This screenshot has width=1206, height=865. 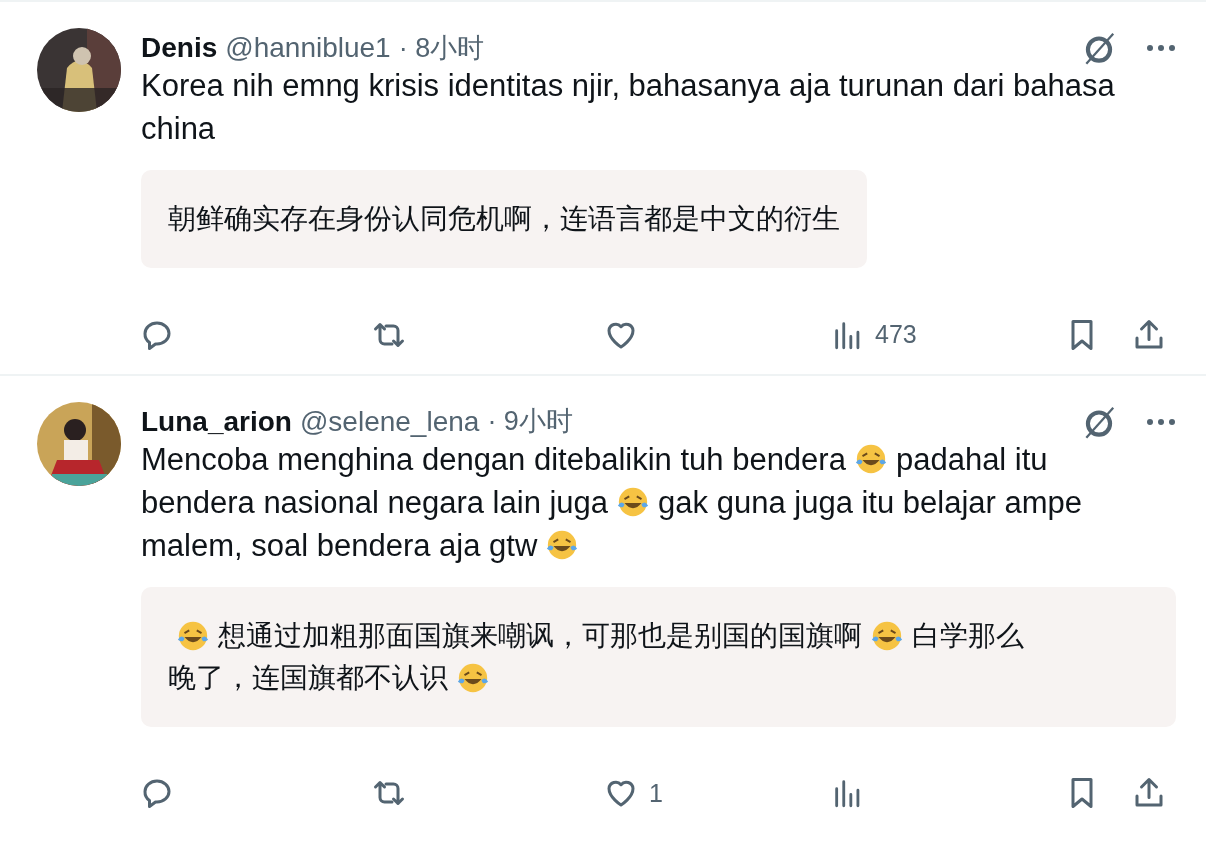 I want to click on user-handle: @hanniblue1, so click(x=308, y=48).